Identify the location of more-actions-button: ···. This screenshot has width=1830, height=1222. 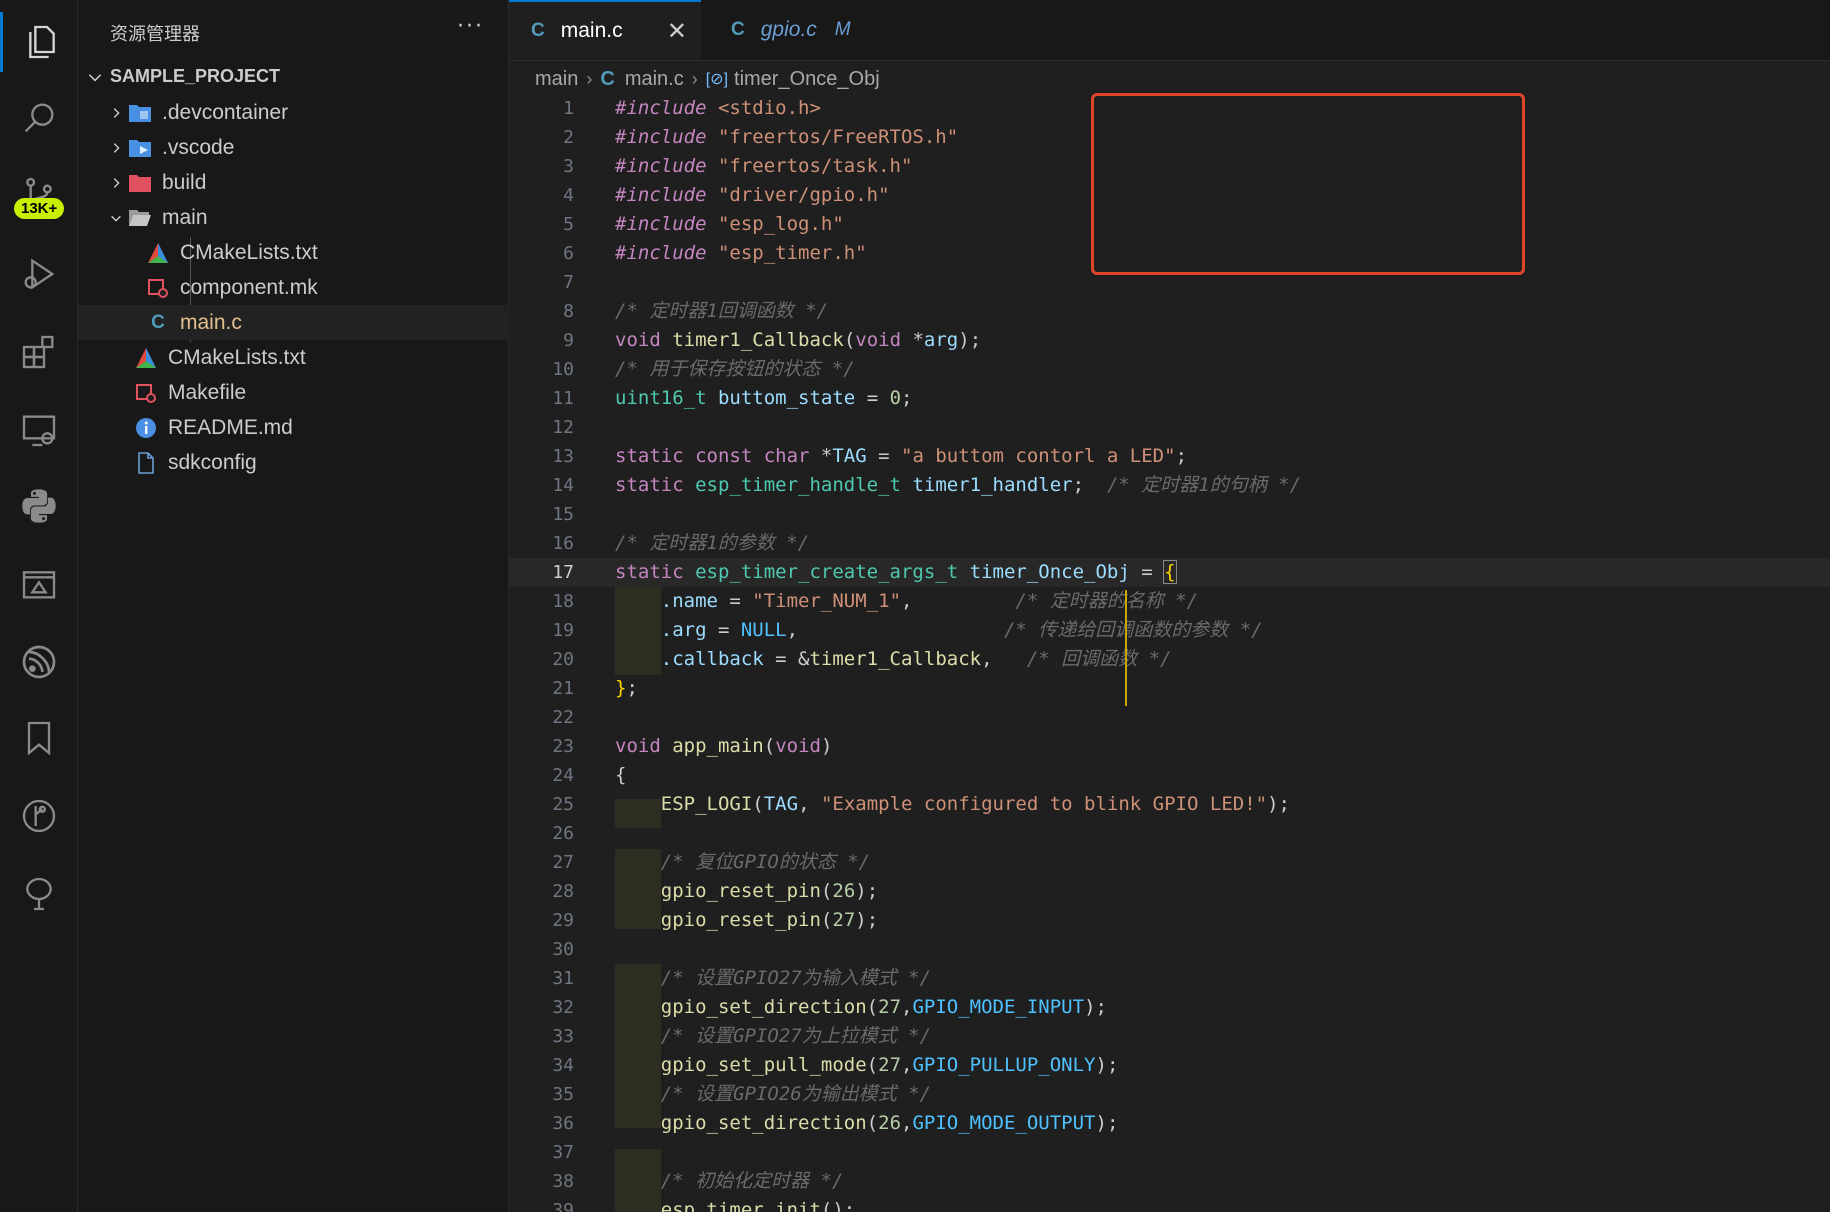
(470, 26).